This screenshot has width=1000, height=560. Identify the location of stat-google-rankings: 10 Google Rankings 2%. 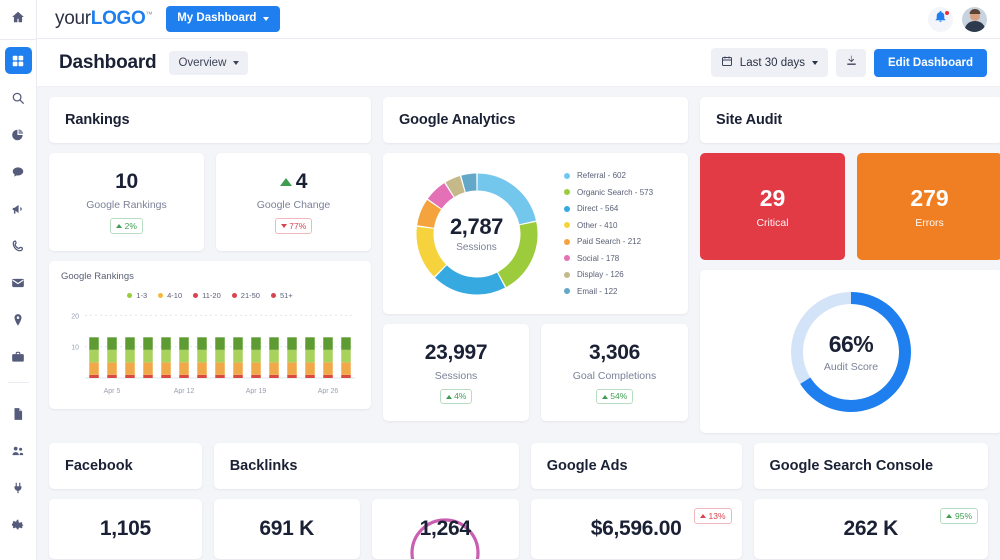
(126, 202).